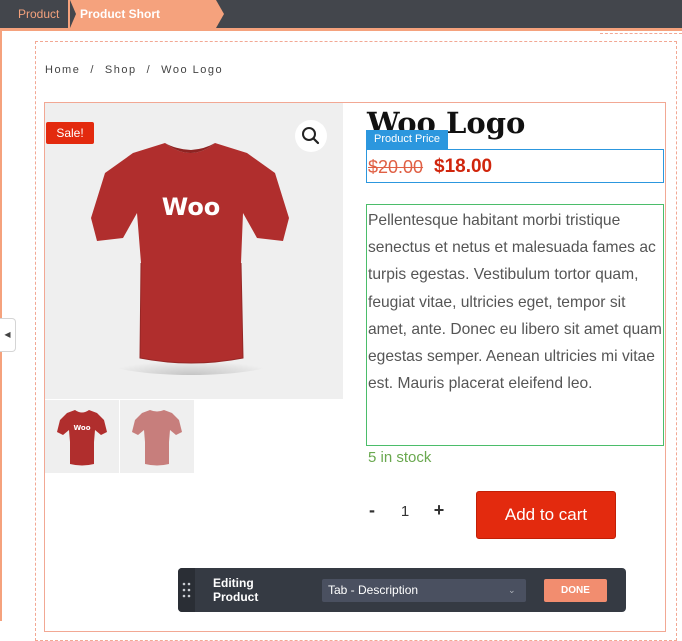  I want to click on editing-label-line1: Editing, so click(233, 583).